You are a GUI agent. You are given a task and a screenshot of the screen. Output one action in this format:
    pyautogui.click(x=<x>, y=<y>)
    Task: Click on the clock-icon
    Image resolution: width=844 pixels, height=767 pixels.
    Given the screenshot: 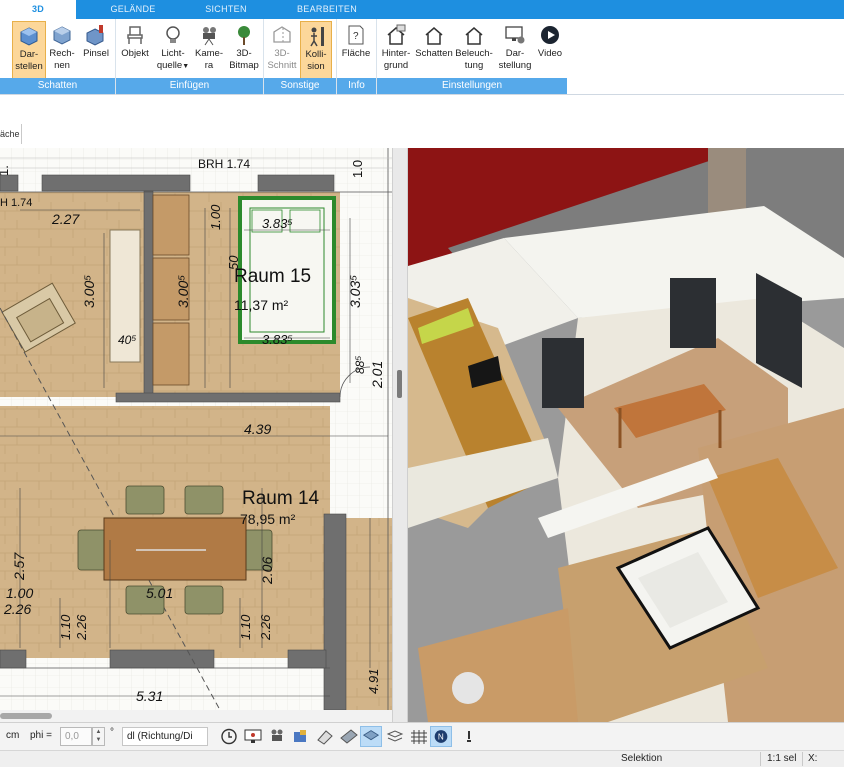 What is the action you would take?
    pyautogui.click(x=229, y=736)
    